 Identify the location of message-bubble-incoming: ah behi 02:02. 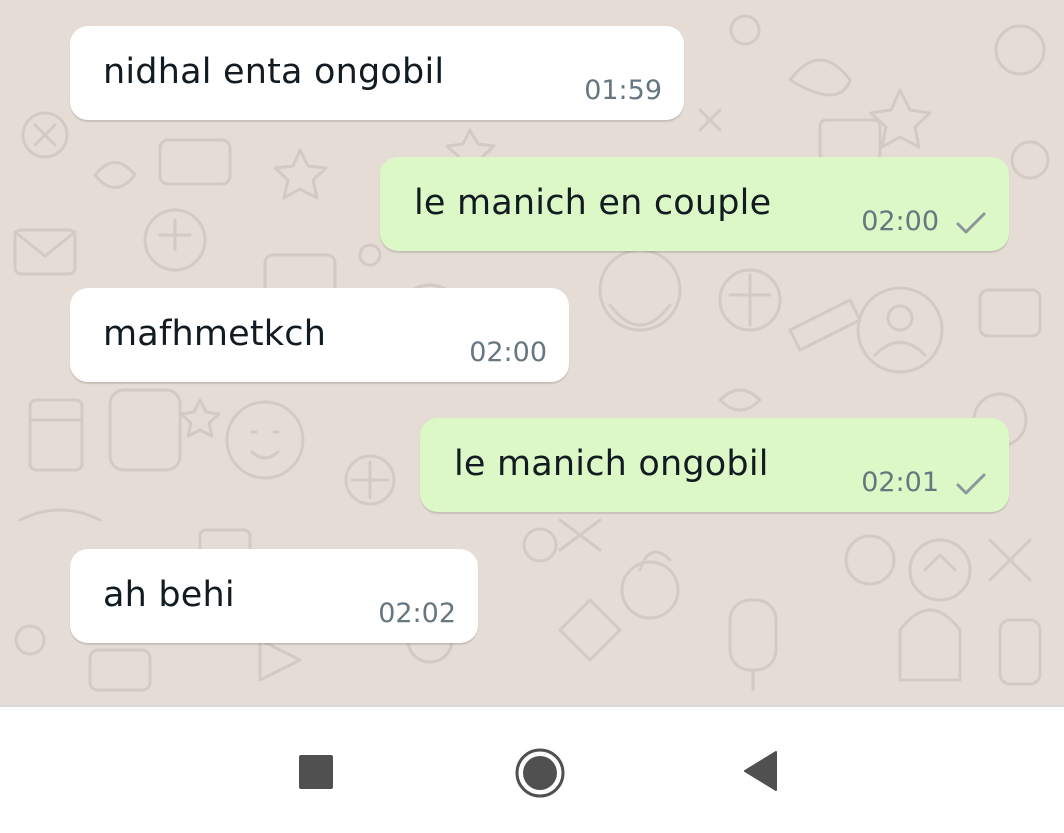
(274, 596).